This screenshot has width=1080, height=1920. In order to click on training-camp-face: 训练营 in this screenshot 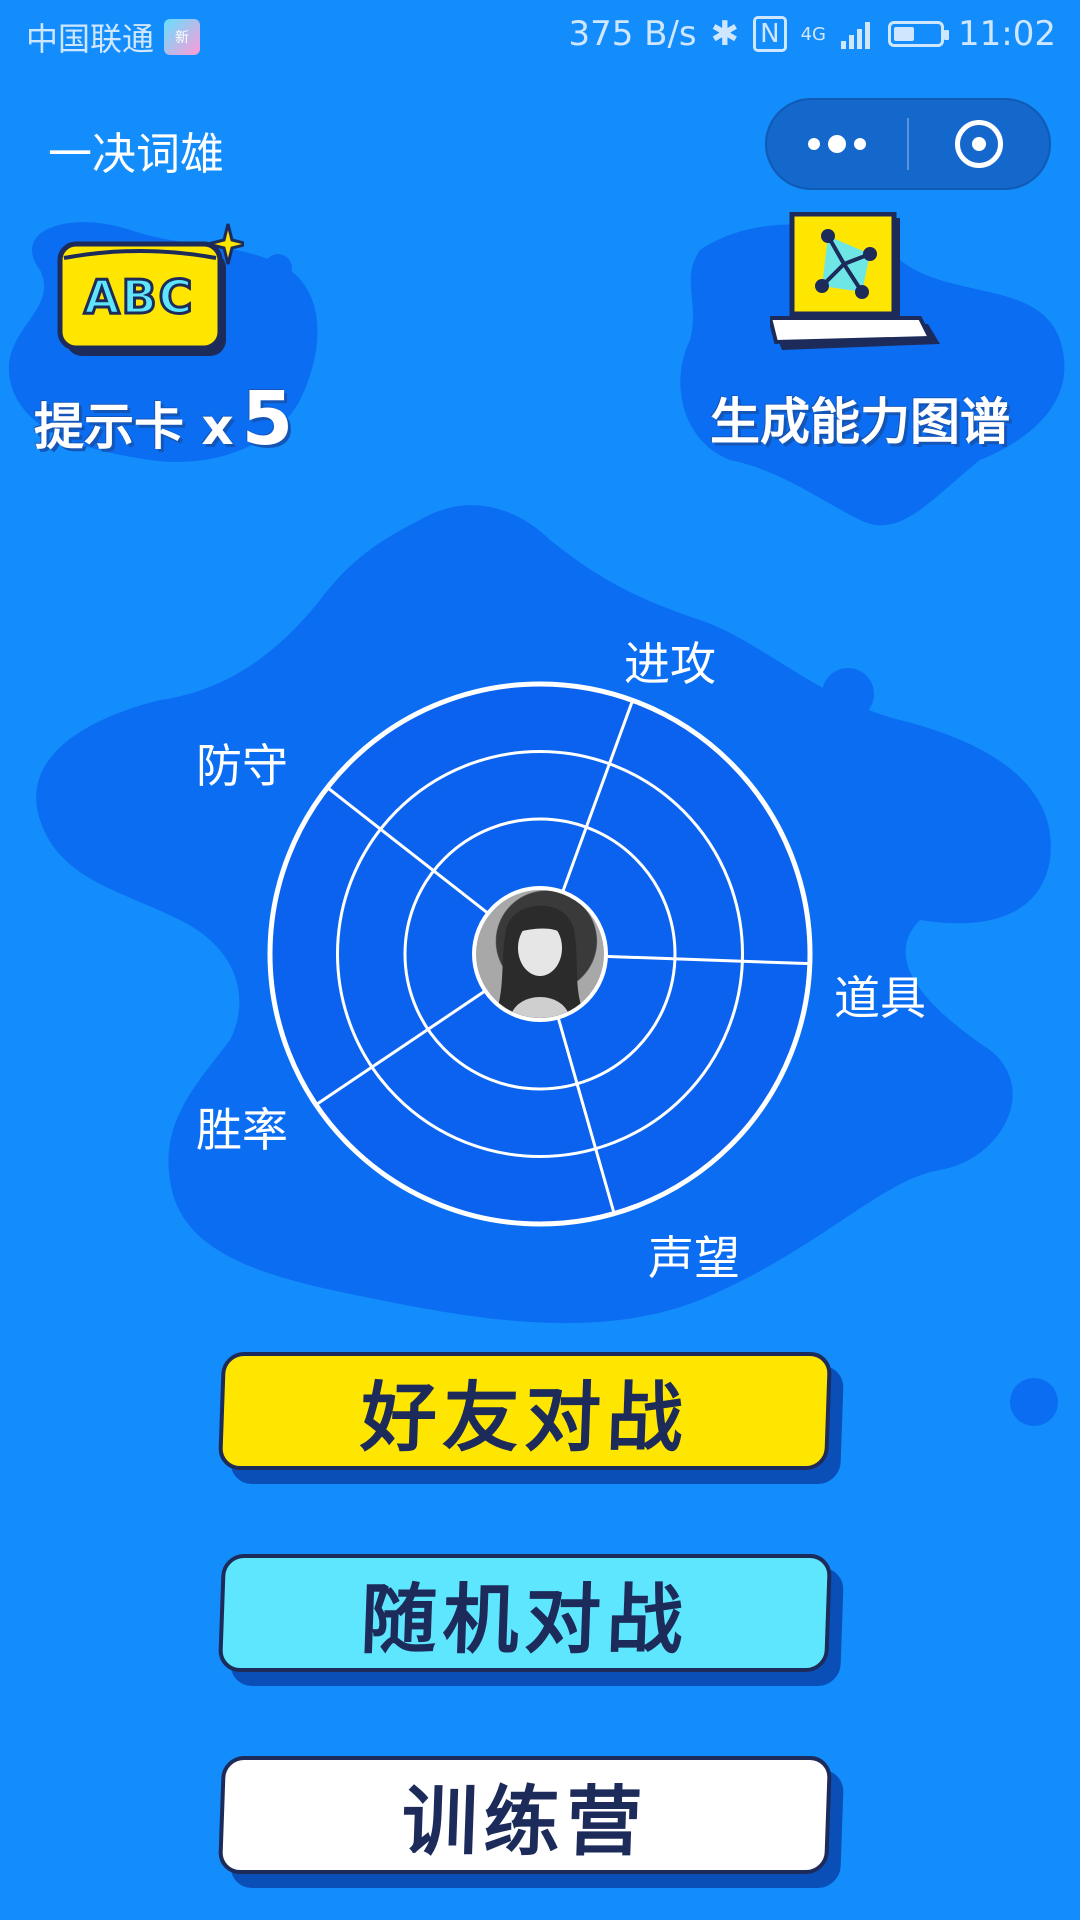, I will do `click(525, 1815)`.